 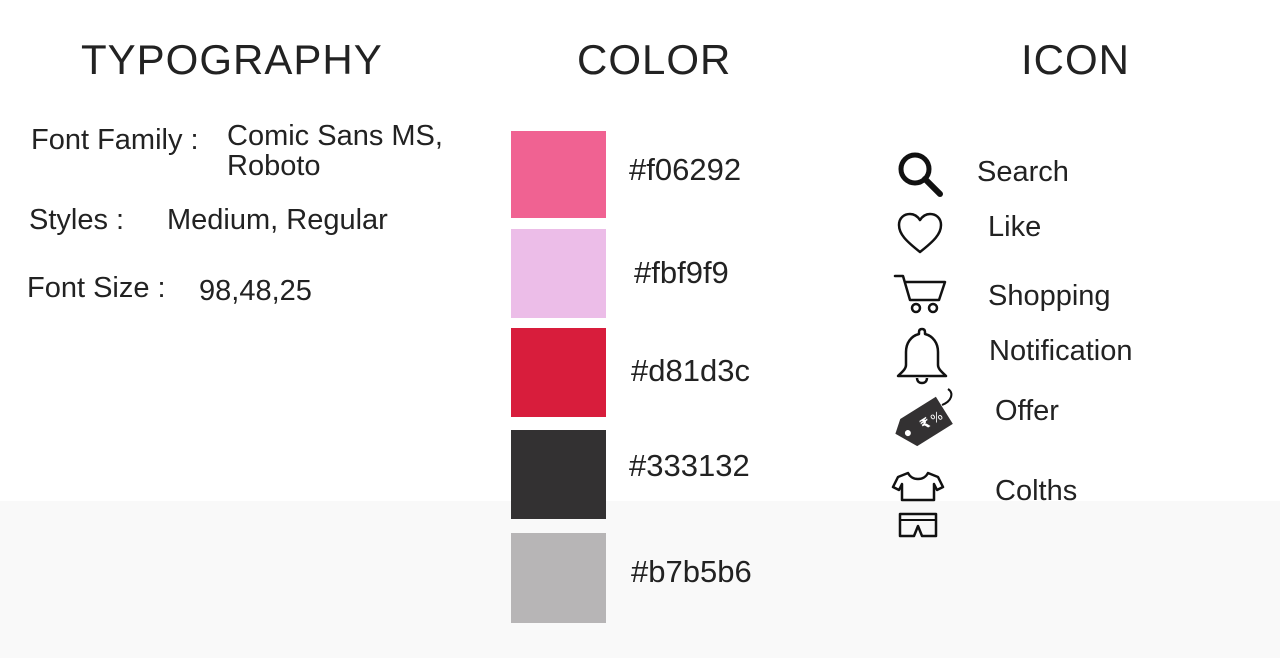 I want to click on icon-heading: ICON, so click(x=1075, y=59).